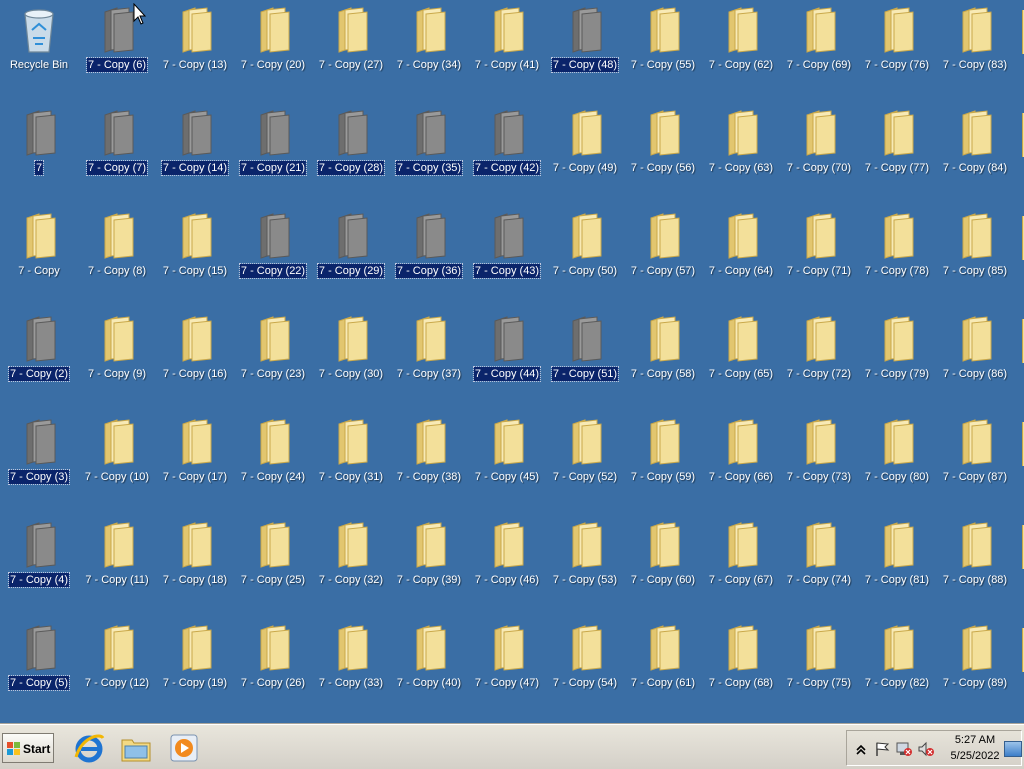 The width and height of the screenshot is (1024, 769). What do you see at coordinates (195, 256) in the screenshot?
I see `folder-desktop-icon: 7 - Copy (15)` at bounding box center [195, 256].